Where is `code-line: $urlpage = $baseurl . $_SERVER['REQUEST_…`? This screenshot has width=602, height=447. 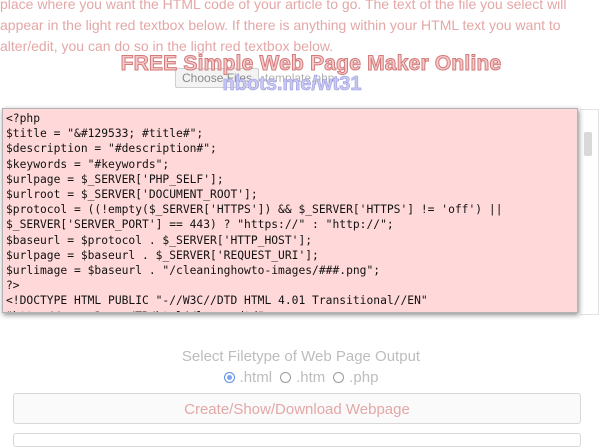
code-line: $urlpage = $baseurl . $_SERVER['REQUEST_… is located at coordinates (162, 255).